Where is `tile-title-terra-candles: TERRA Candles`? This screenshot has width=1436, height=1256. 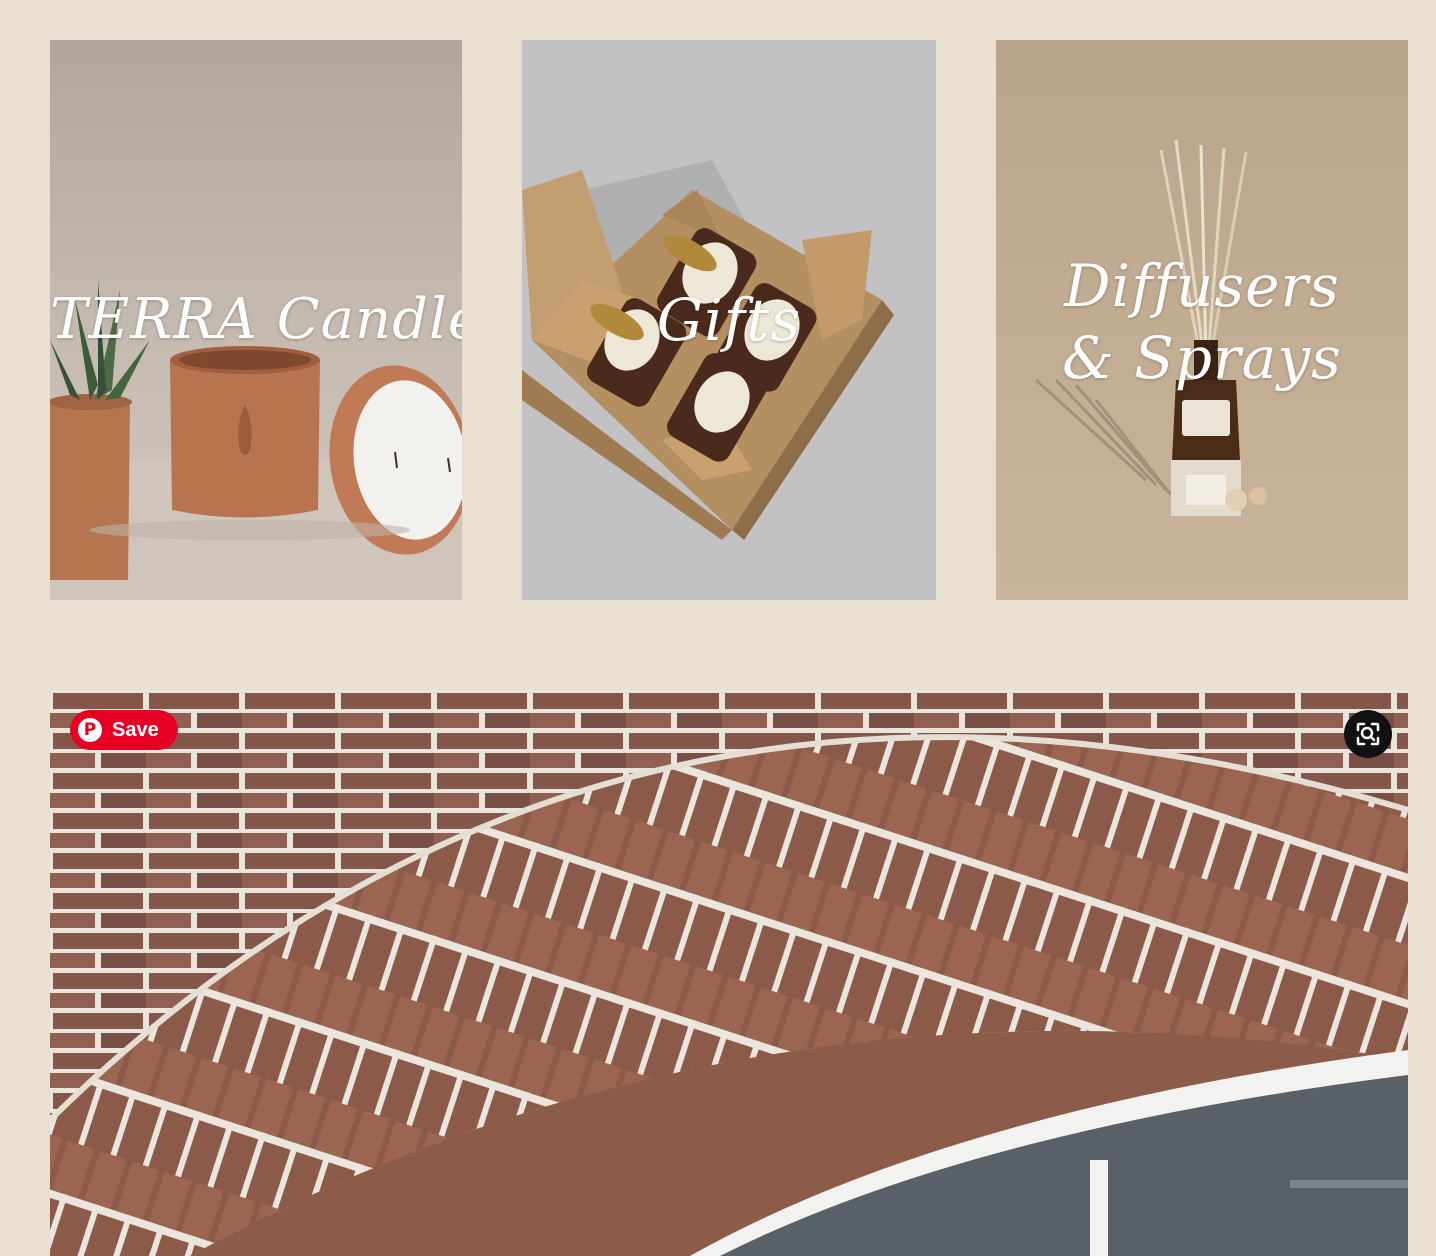 tile-title-terra-candles: TERRA Candles is located at coordinates (256, 319).